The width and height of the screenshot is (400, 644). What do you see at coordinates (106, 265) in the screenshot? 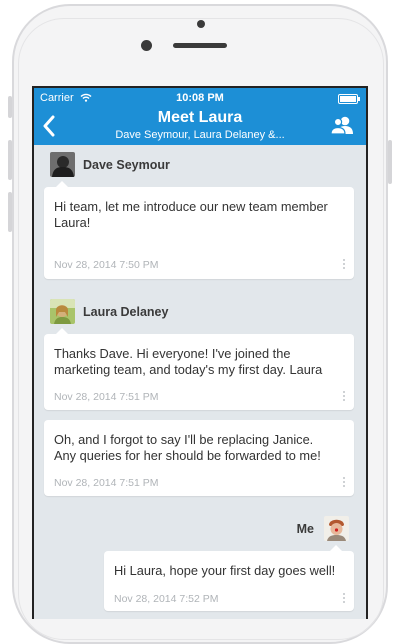
I see `message-timestamp: Nov 28, 2014 7:50 PM` at bounding box center [106, 265].